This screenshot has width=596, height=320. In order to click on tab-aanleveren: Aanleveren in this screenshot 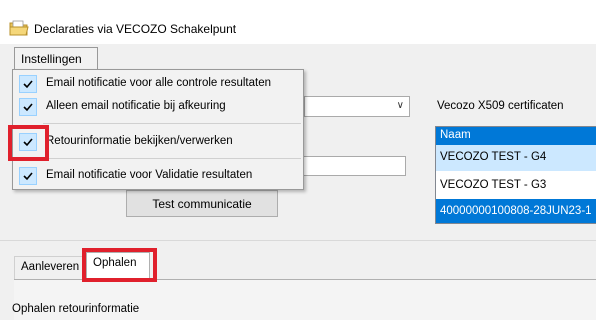, I will do `click(50, 267)`.